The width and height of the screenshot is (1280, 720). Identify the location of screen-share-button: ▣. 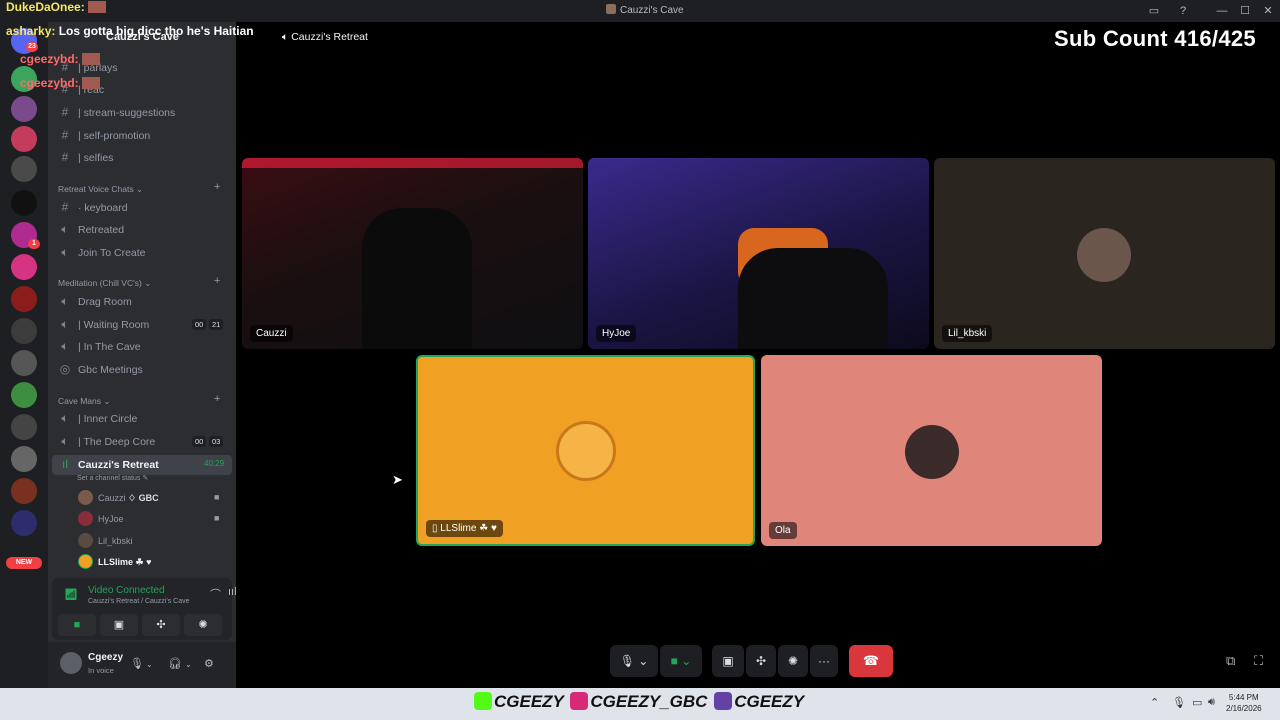
(119, 625).